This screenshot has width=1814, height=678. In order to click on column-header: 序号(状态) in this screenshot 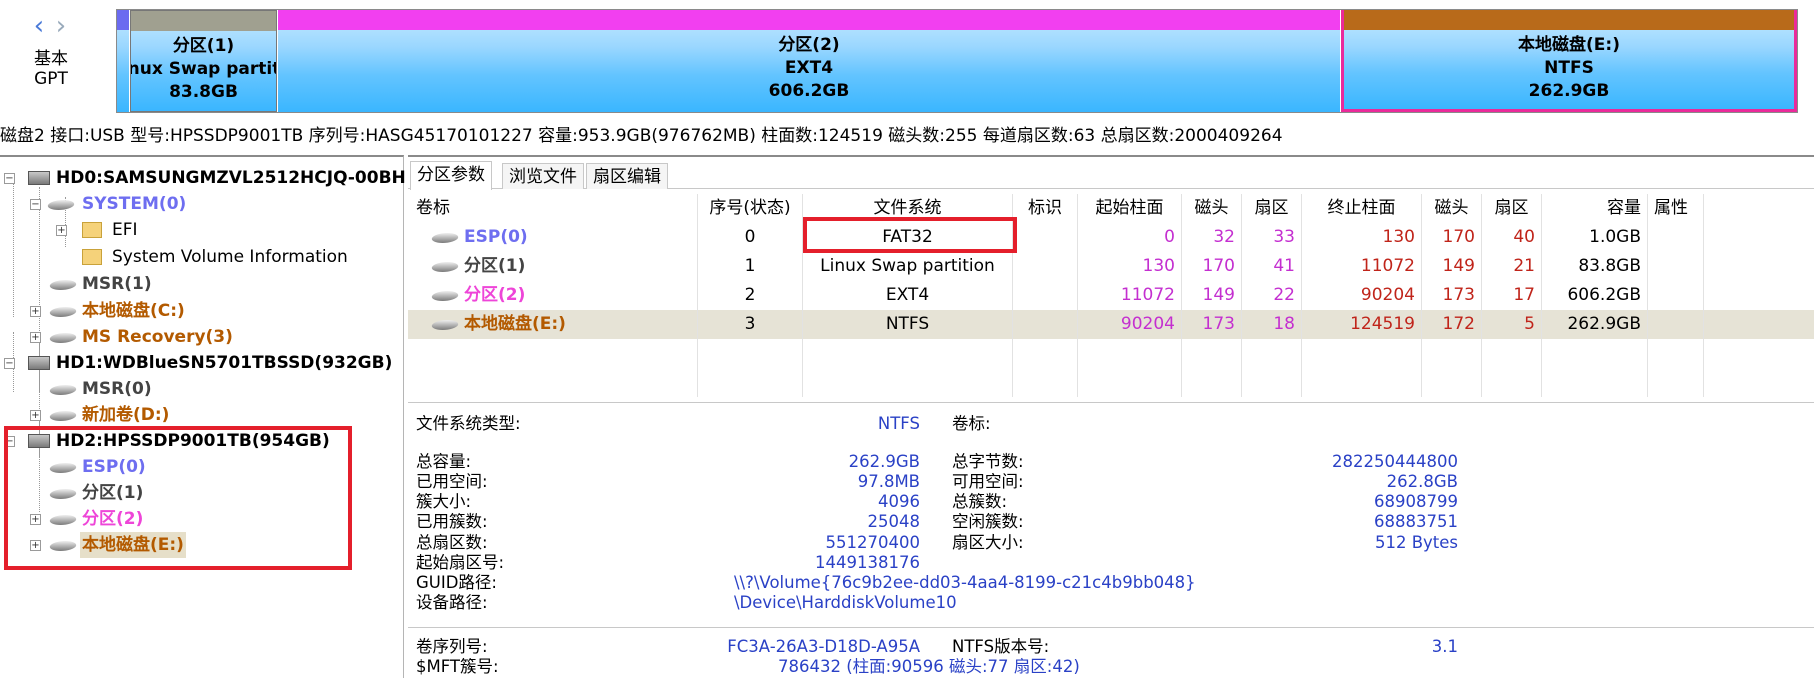, I will do `click(750, 208)`.